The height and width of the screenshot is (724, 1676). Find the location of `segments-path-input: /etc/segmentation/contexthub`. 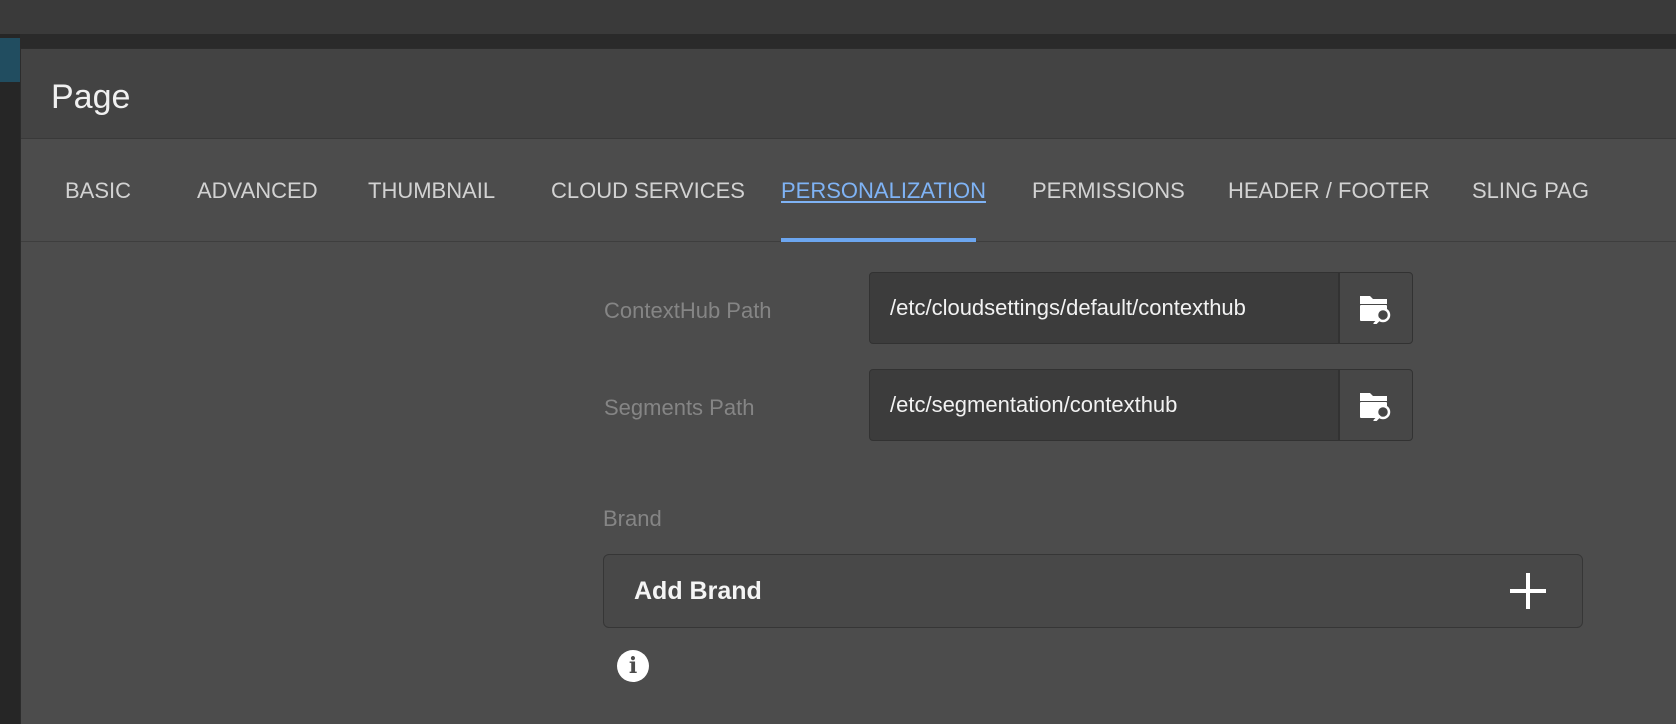

segments-path-input: /etc/segmentation/contexthub is located at coordinates (1104, 405).